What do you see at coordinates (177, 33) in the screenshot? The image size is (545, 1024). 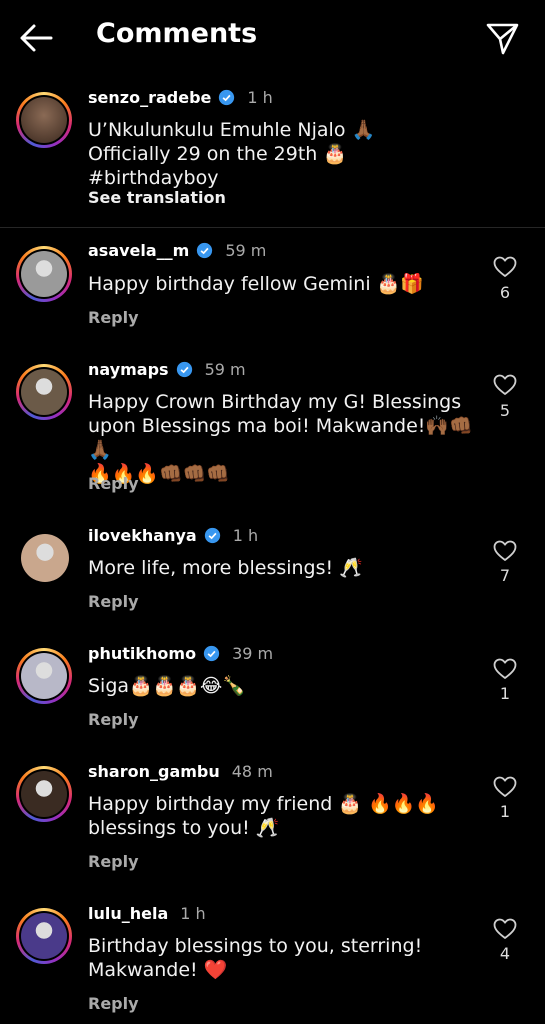 I see `page-title: Comments` at bounding box center [177, 33].